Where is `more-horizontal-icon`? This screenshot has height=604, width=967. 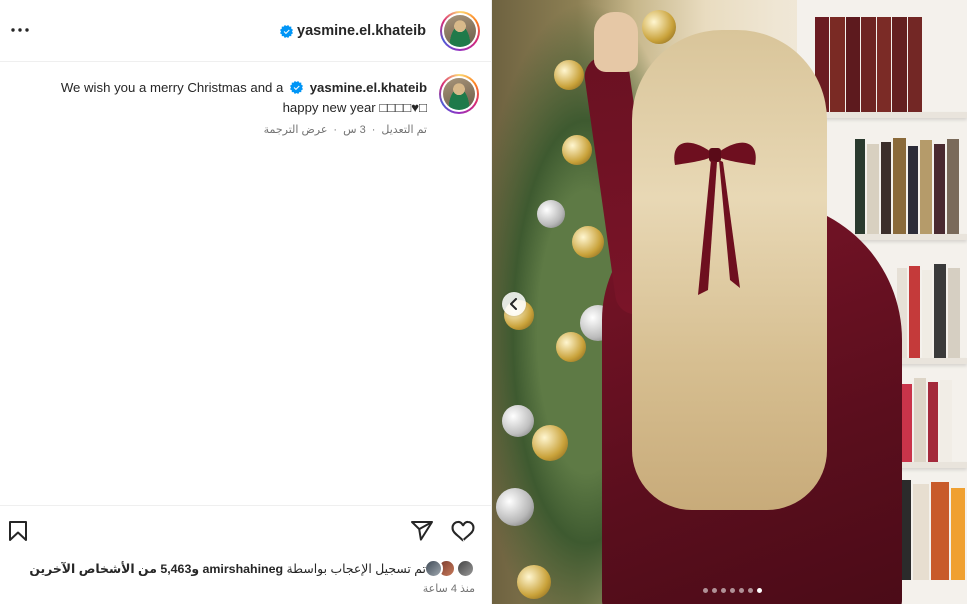 more-horizontal-icon is located at coordinates (20, 30).